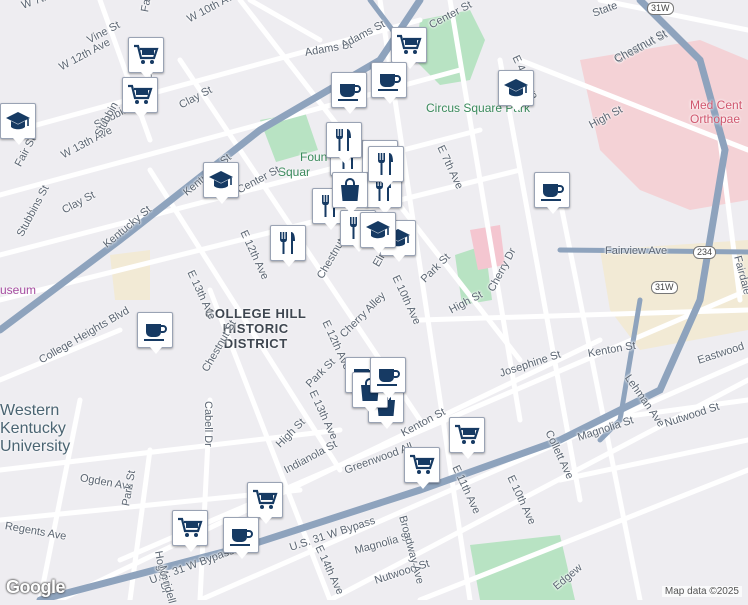 The height and width of the screenshot is (605, 748). Describe the element at coordinates (701, 591) in the screenshot. I see `map-attribution: Map data ©2025` at that location.